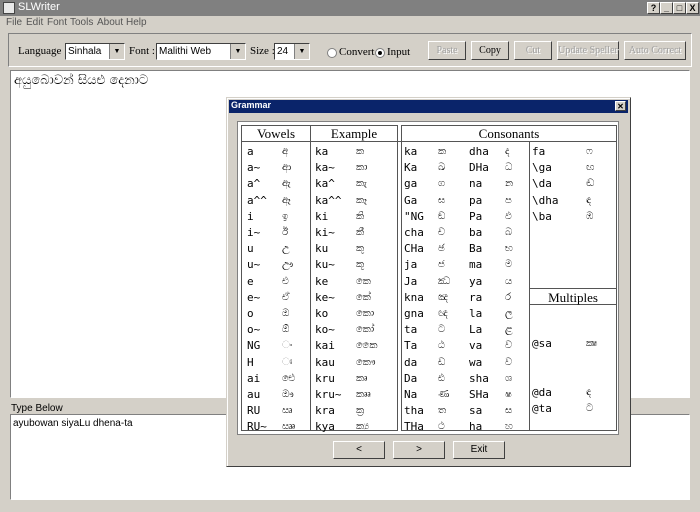 This screenshot has width=700, height=512. I want to click on language-select: Sinhala ▼, so click(95, 51).